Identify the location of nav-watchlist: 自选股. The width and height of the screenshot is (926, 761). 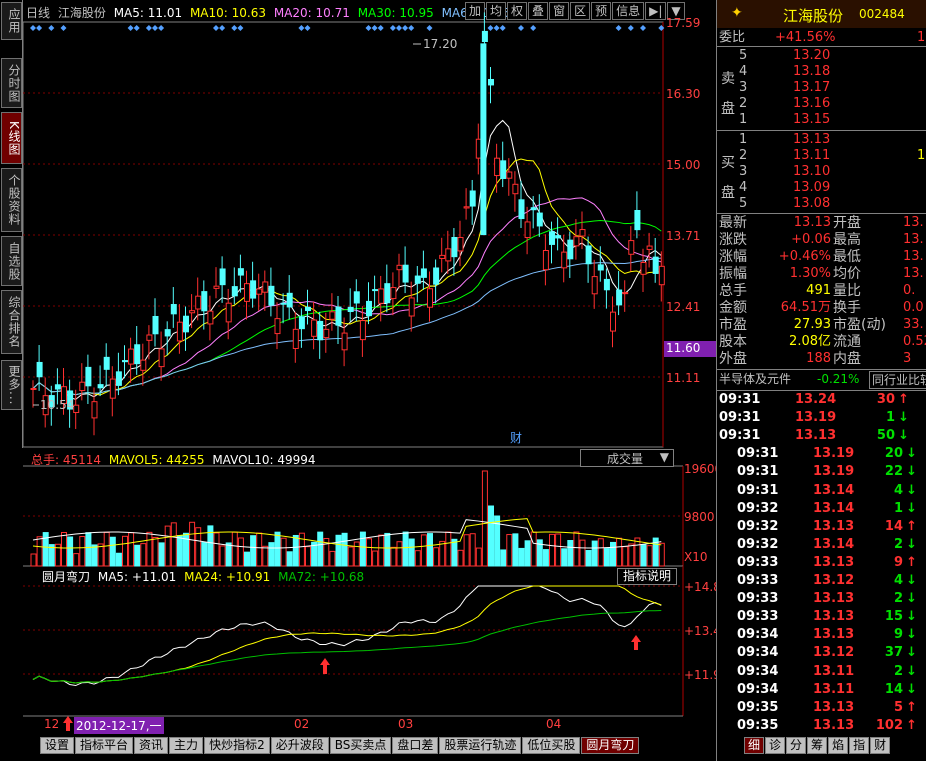
(11, 261).